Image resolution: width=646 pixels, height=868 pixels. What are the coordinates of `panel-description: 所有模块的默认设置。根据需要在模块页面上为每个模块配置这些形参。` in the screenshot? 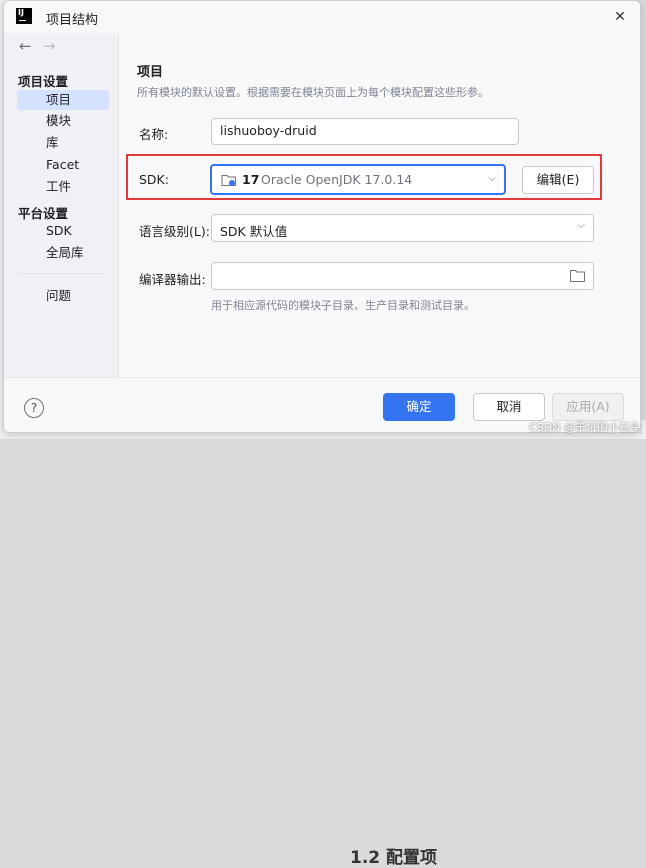 It's located at (313, 92).